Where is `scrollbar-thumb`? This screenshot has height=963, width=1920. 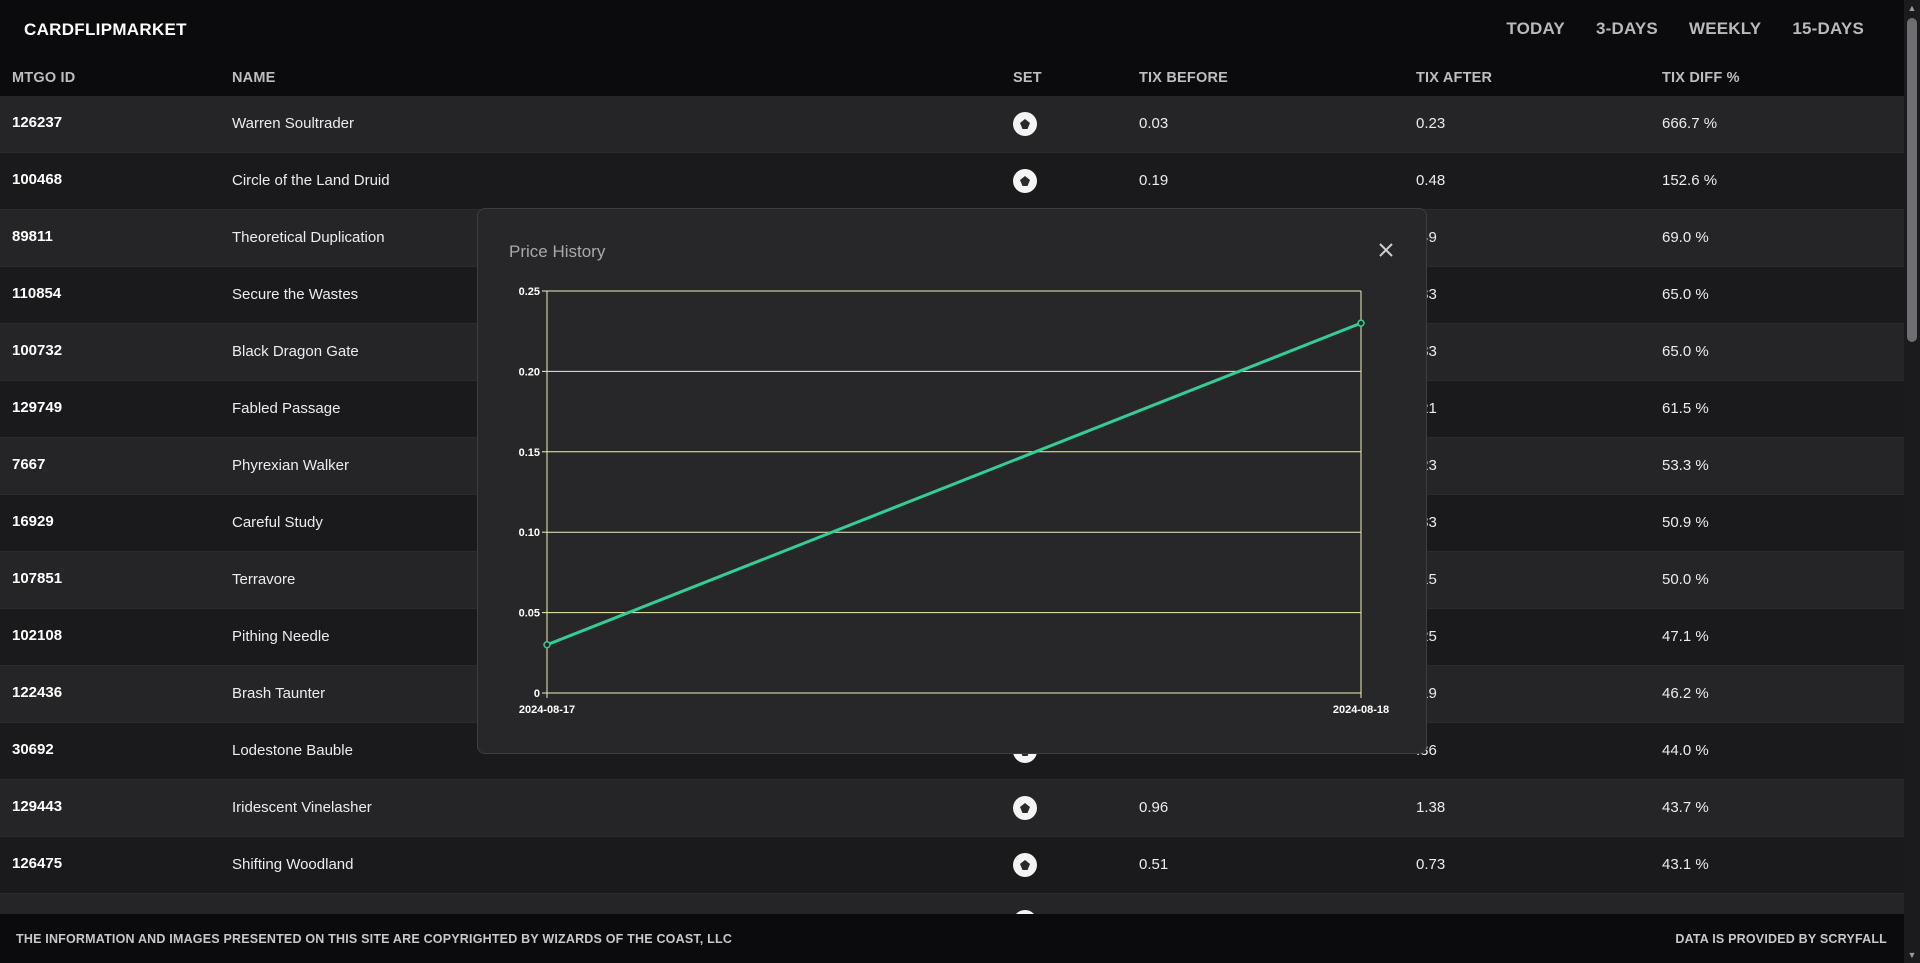 scrollbar-thumb is located at coordinates (1912, 180).